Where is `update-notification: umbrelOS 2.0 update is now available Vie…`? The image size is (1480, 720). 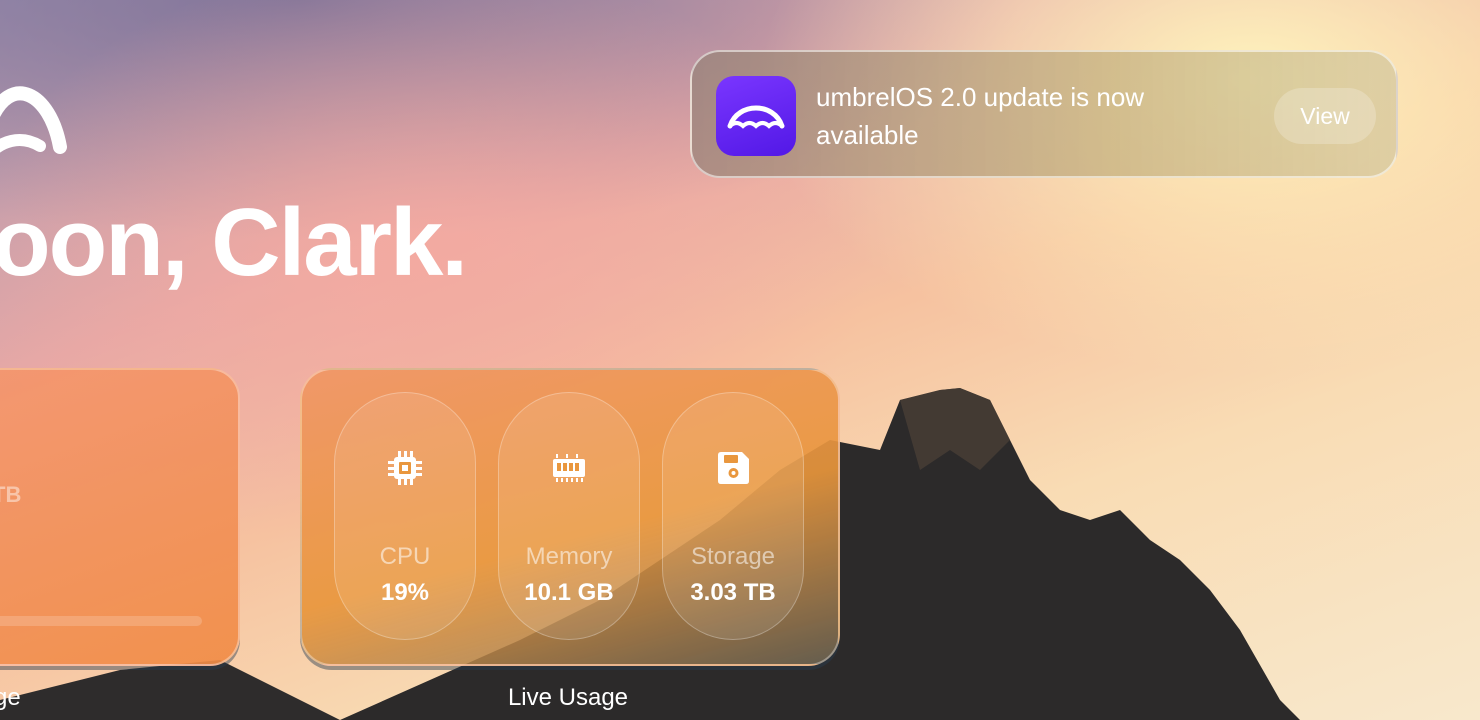 update-notification: umbrelOS 2.0 update is now available Vie… is located at coordinates (1044, 114).